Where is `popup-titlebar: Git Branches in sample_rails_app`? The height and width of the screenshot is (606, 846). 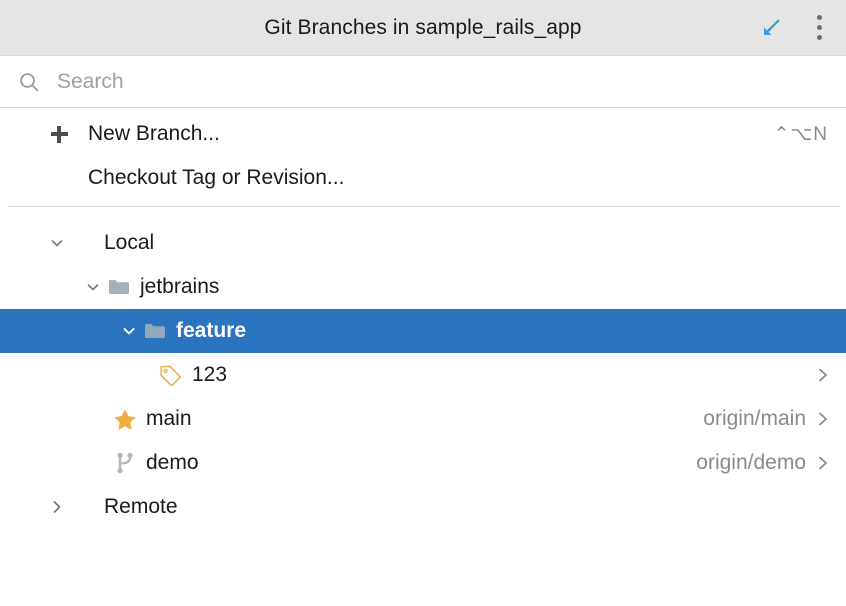 popup-titlebar: Git Branches in sample_rails_app is located at coordinates (423, 28).